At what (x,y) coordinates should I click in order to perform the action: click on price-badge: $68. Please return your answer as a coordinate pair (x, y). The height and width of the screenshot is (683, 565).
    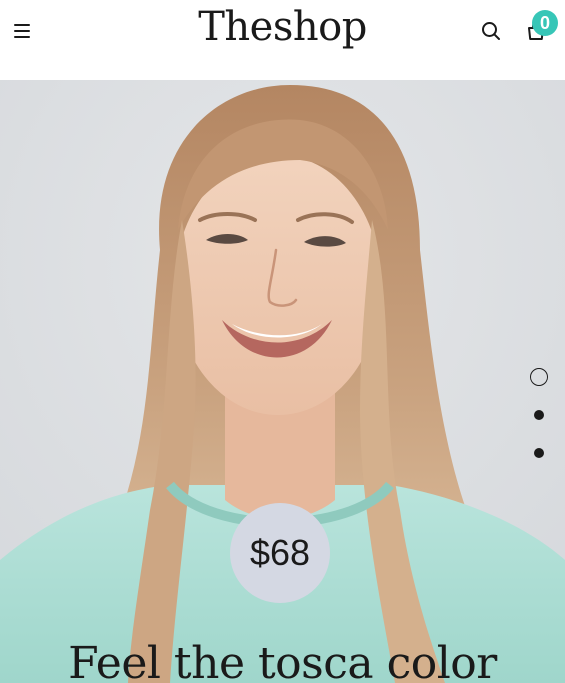
    Looking at the image, I should click on (280, 553).